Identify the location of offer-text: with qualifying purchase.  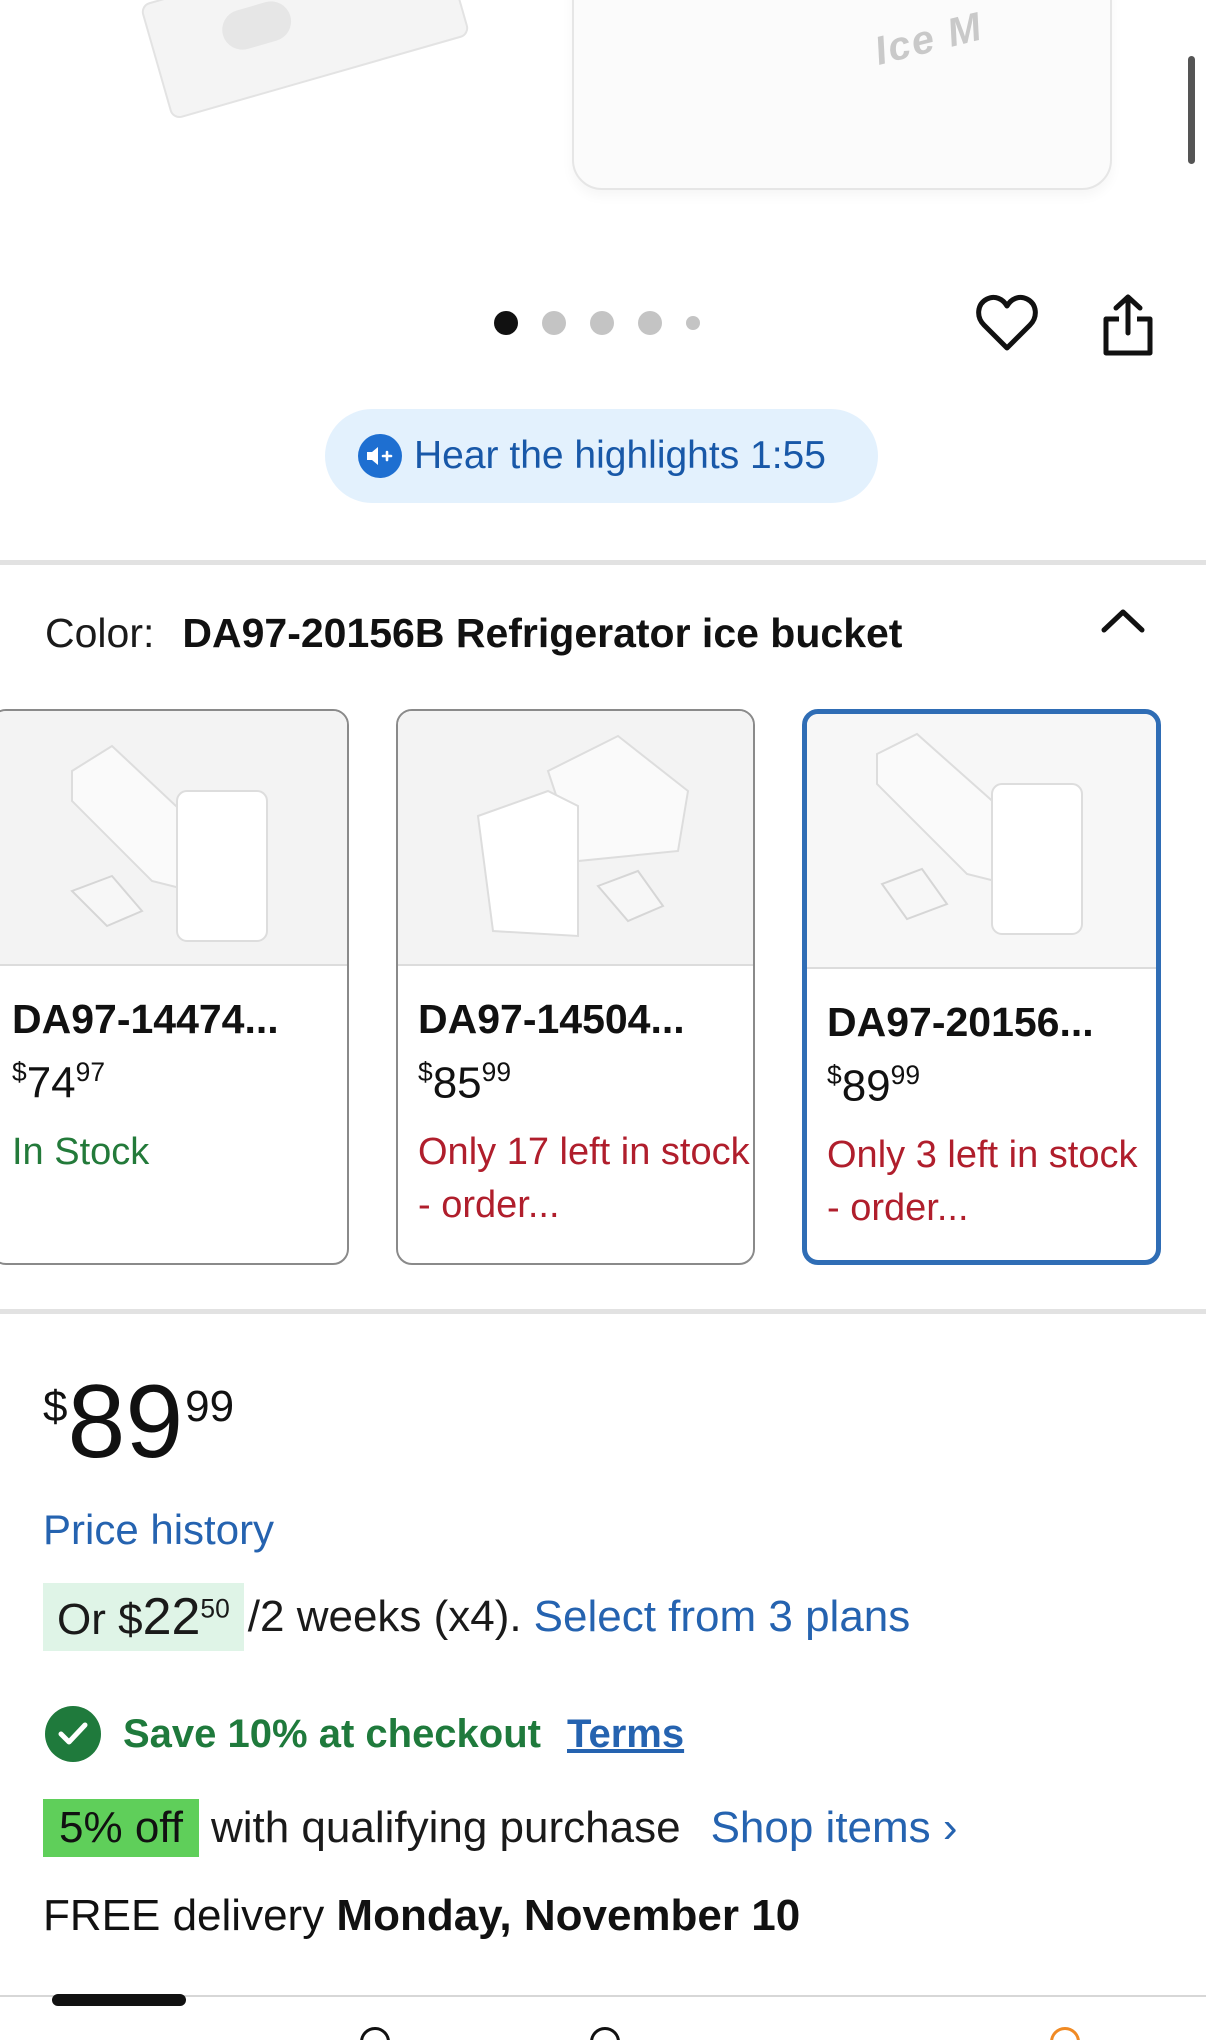
(445, 1827).